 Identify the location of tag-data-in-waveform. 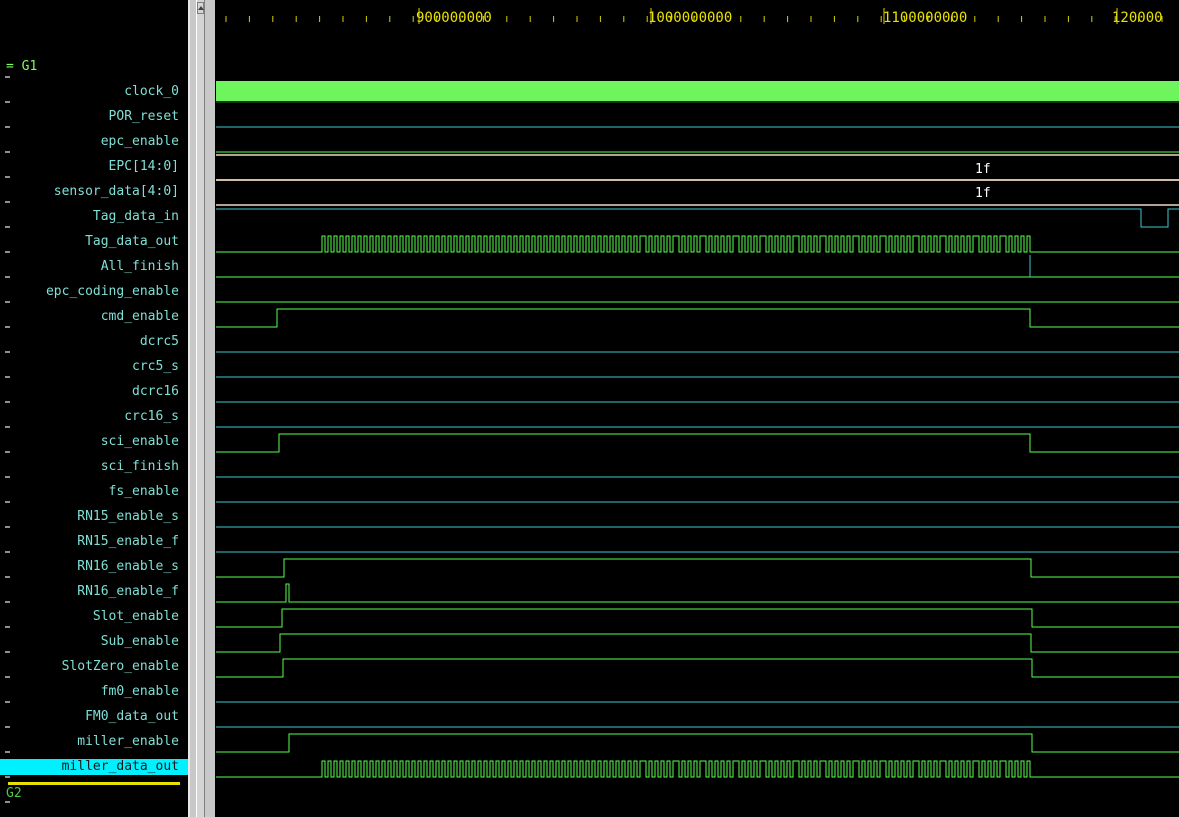
(697, 218).